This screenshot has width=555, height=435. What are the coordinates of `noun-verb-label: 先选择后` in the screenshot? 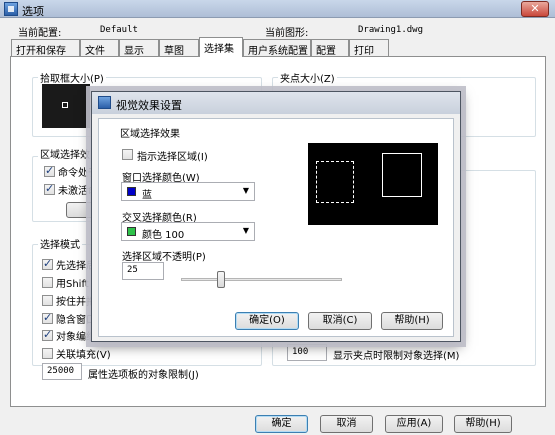 It's located at (76, 266).